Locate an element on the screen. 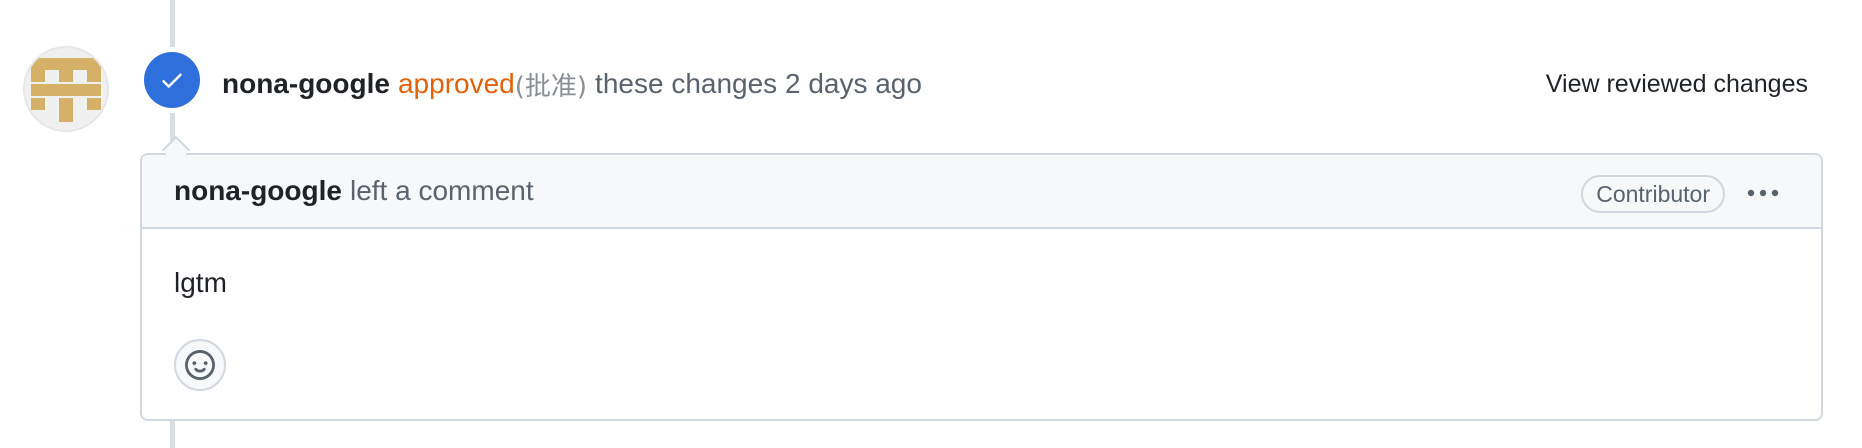 This screenshot has width=1862, height=448. review-event-suffix: these changes 2 days ago is located at coordinates (758, 84).